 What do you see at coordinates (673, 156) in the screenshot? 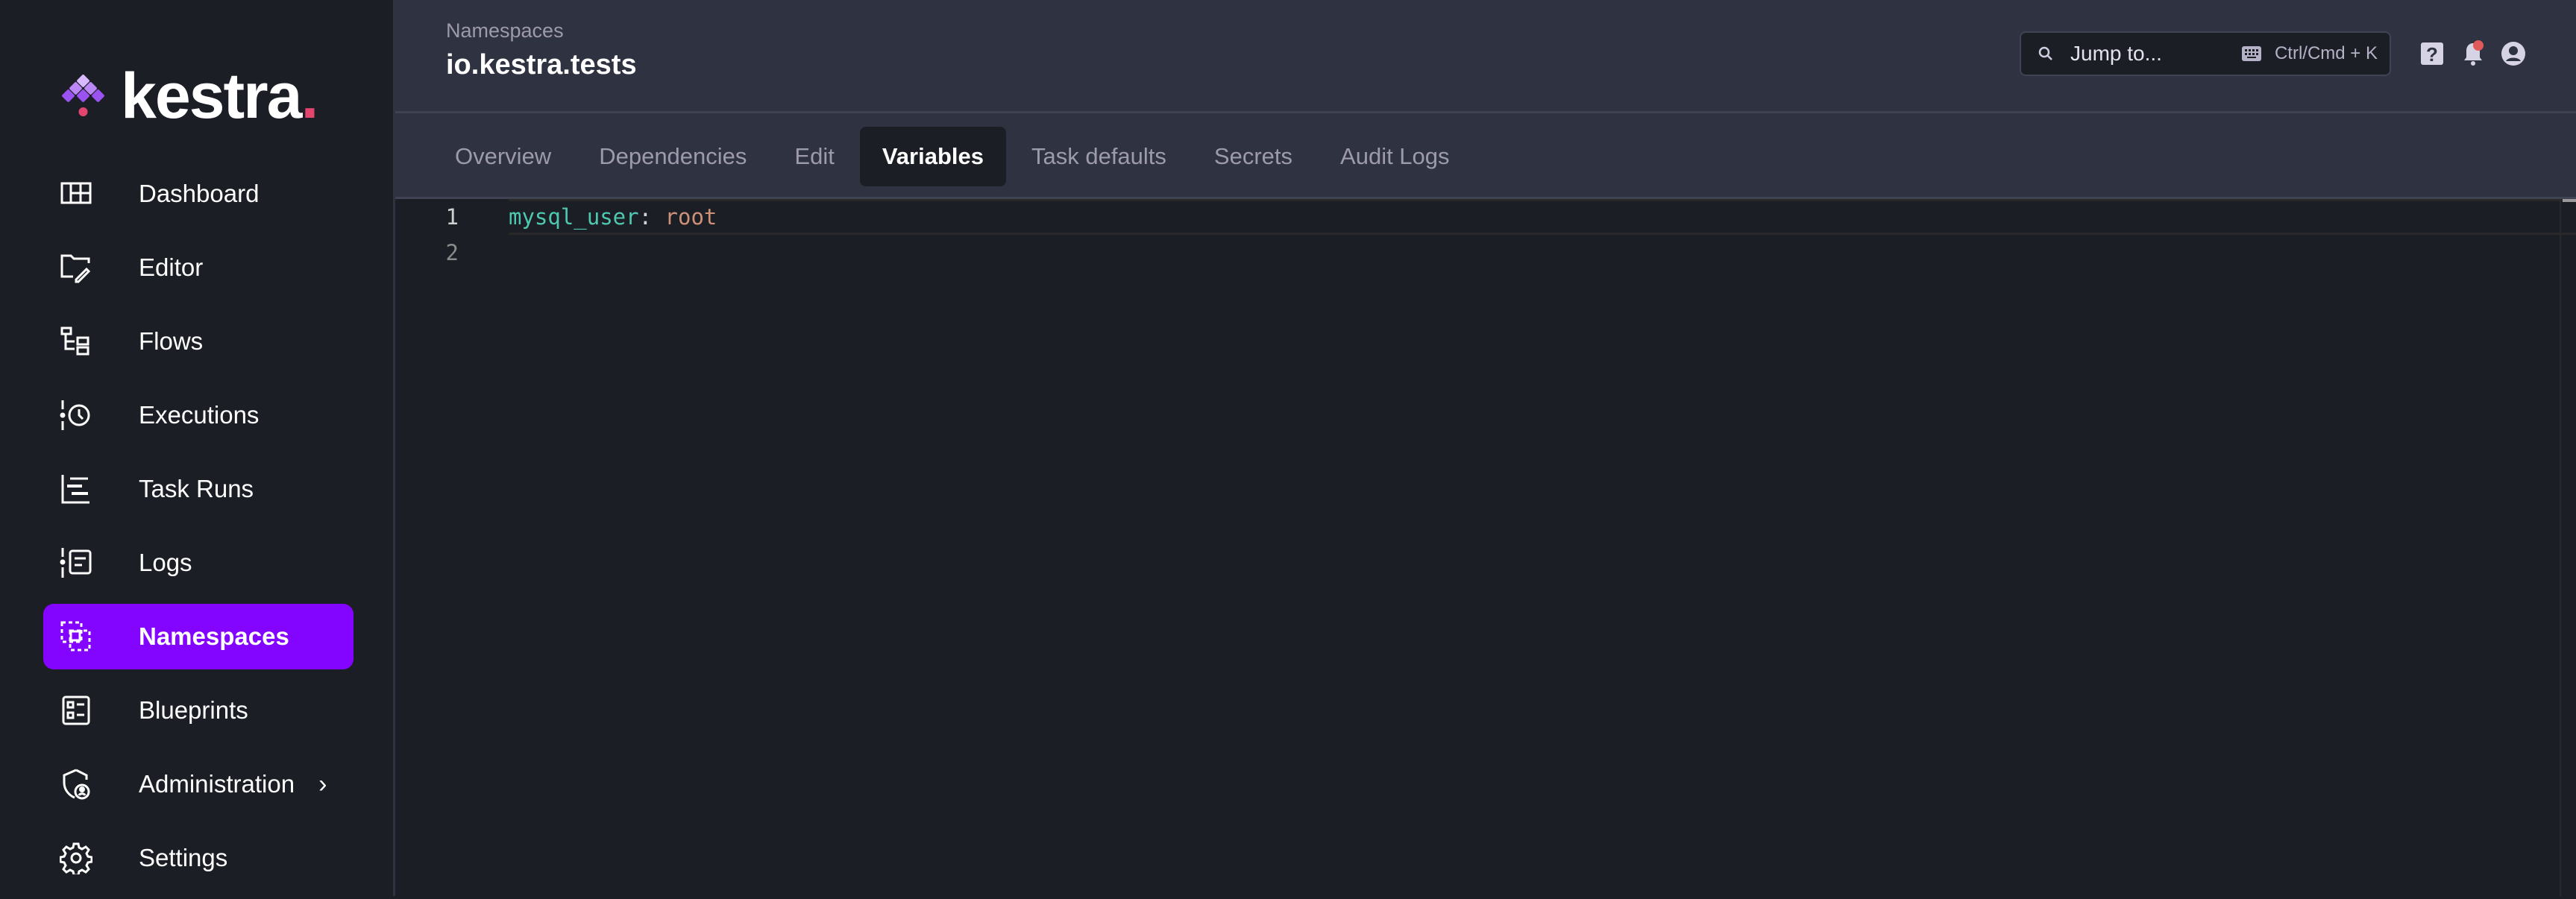
I see `tab-dependencies: Dependencies` at bounding box center [673, 156].